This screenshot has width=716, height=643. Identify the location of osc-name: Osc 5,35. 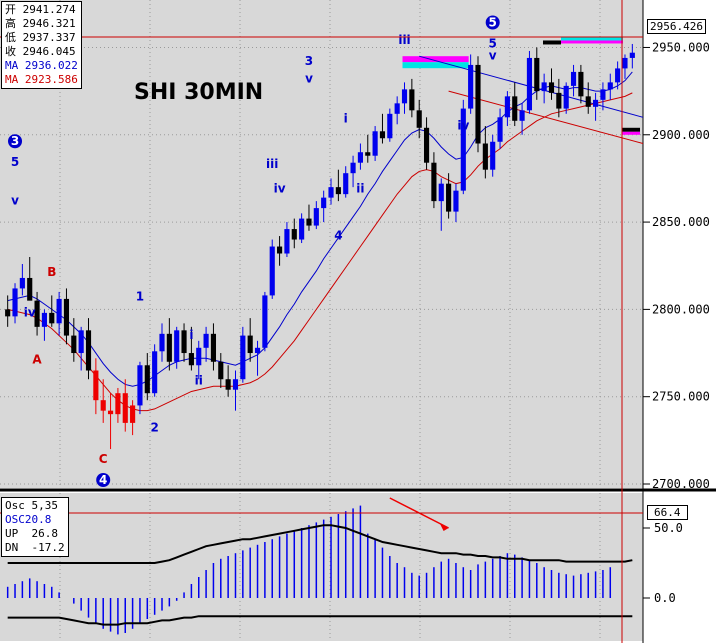
(31, 505).